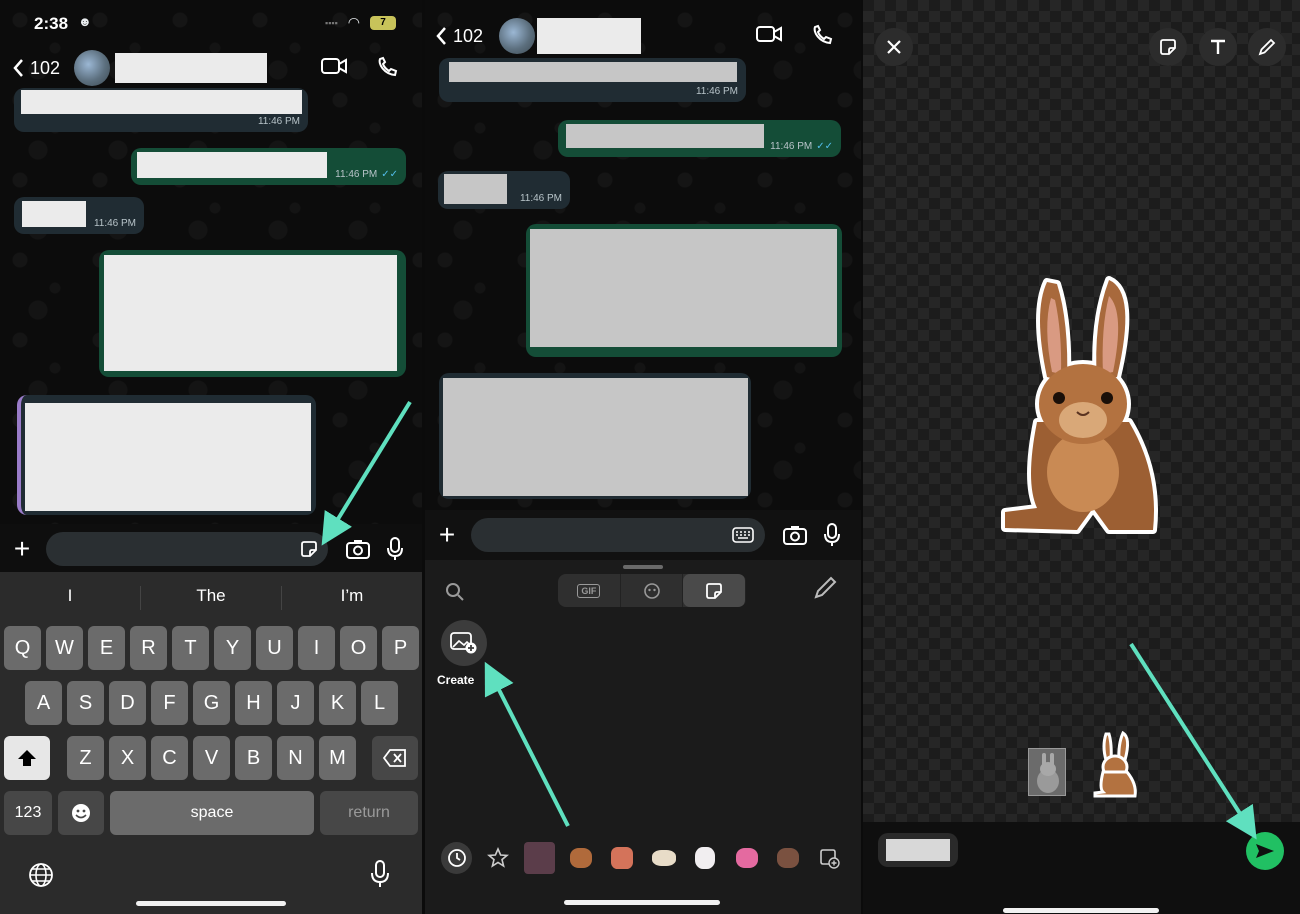  What do you see at coordinates (643, 567) in the screenshot?
I see `drag-handle` at bounding box center [643, 567].